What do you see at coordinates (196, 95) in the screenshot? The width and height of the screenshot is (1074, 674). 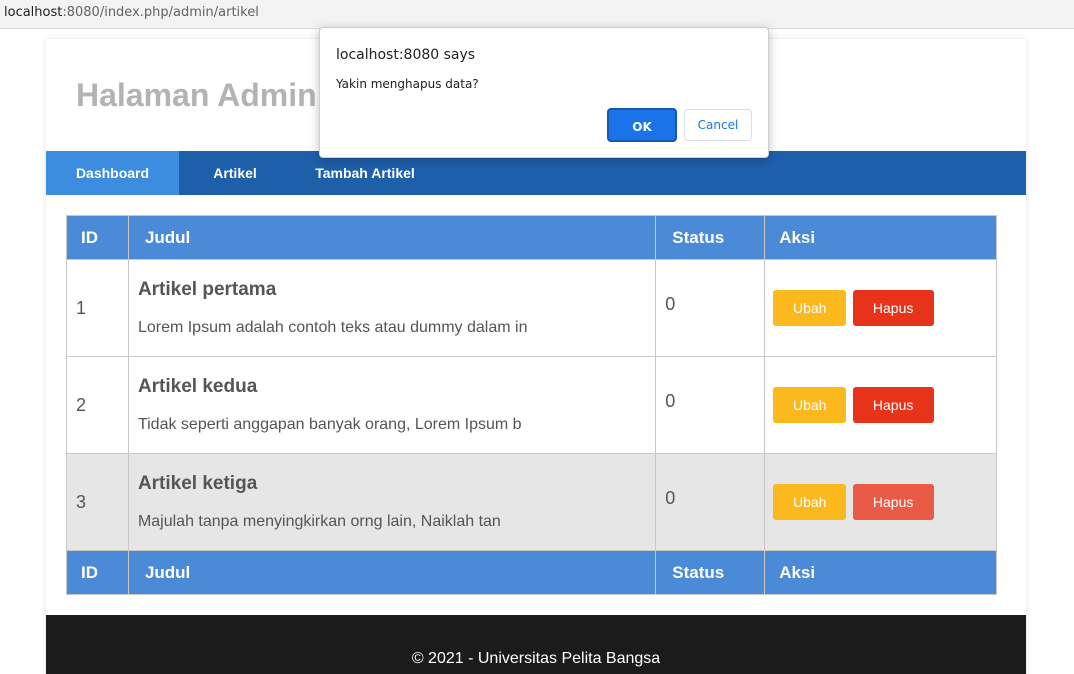 I see `page-title: Halaman Admin` at bounding box center [196, 95].